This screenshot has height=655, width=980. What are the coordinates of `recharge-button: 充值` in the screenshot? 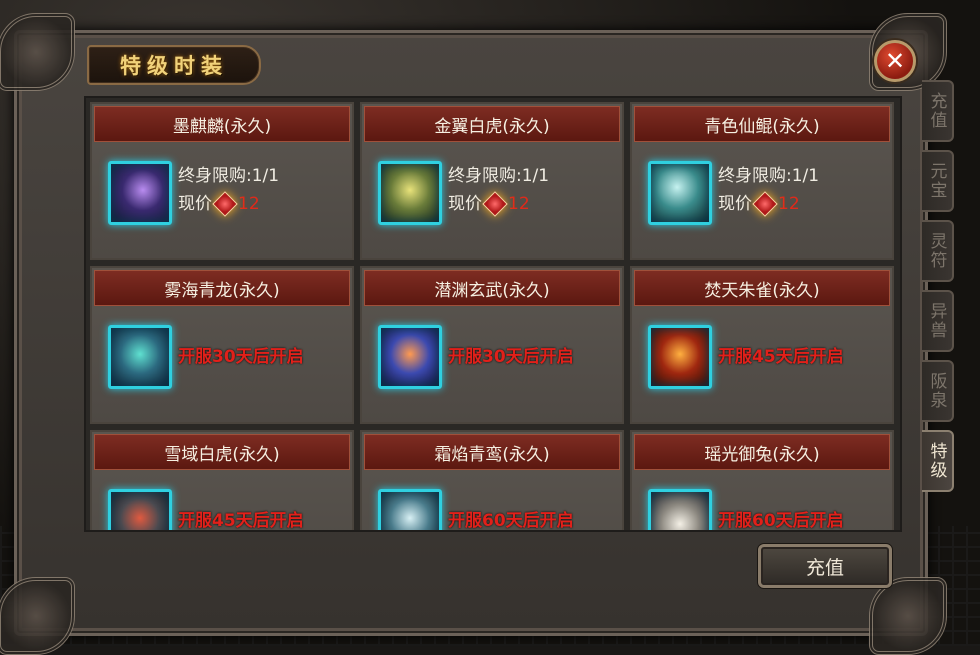 It's located at (825, 566).